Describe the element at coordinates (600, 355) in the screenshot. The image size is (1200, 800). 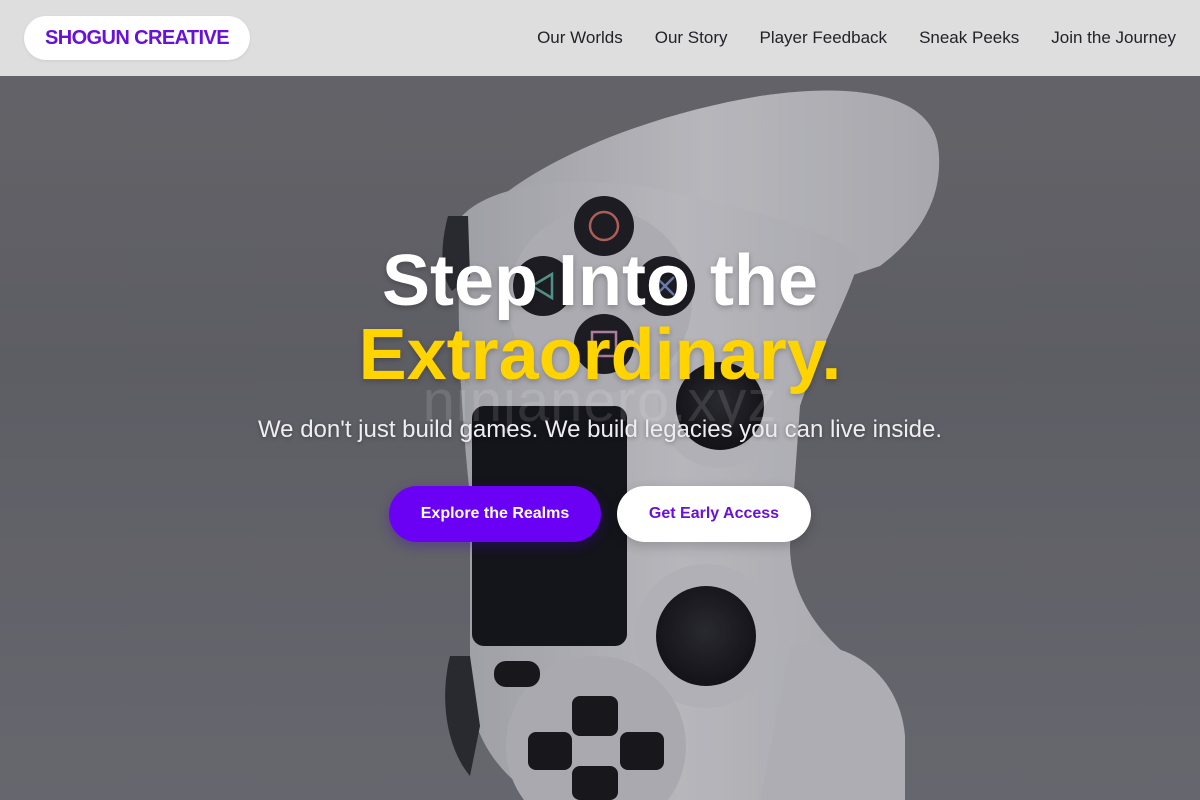
I see `hero-headline-line2: Extraordinary.` at that location.